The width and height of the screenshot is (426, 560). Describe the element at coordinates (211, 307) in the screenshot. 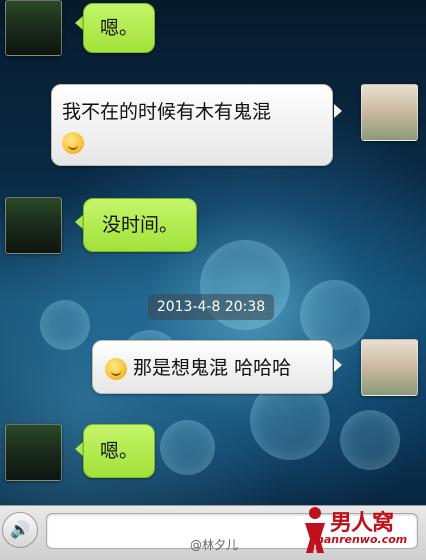

I see `message-timestamp: 2013-4-8 20:38` at that location.